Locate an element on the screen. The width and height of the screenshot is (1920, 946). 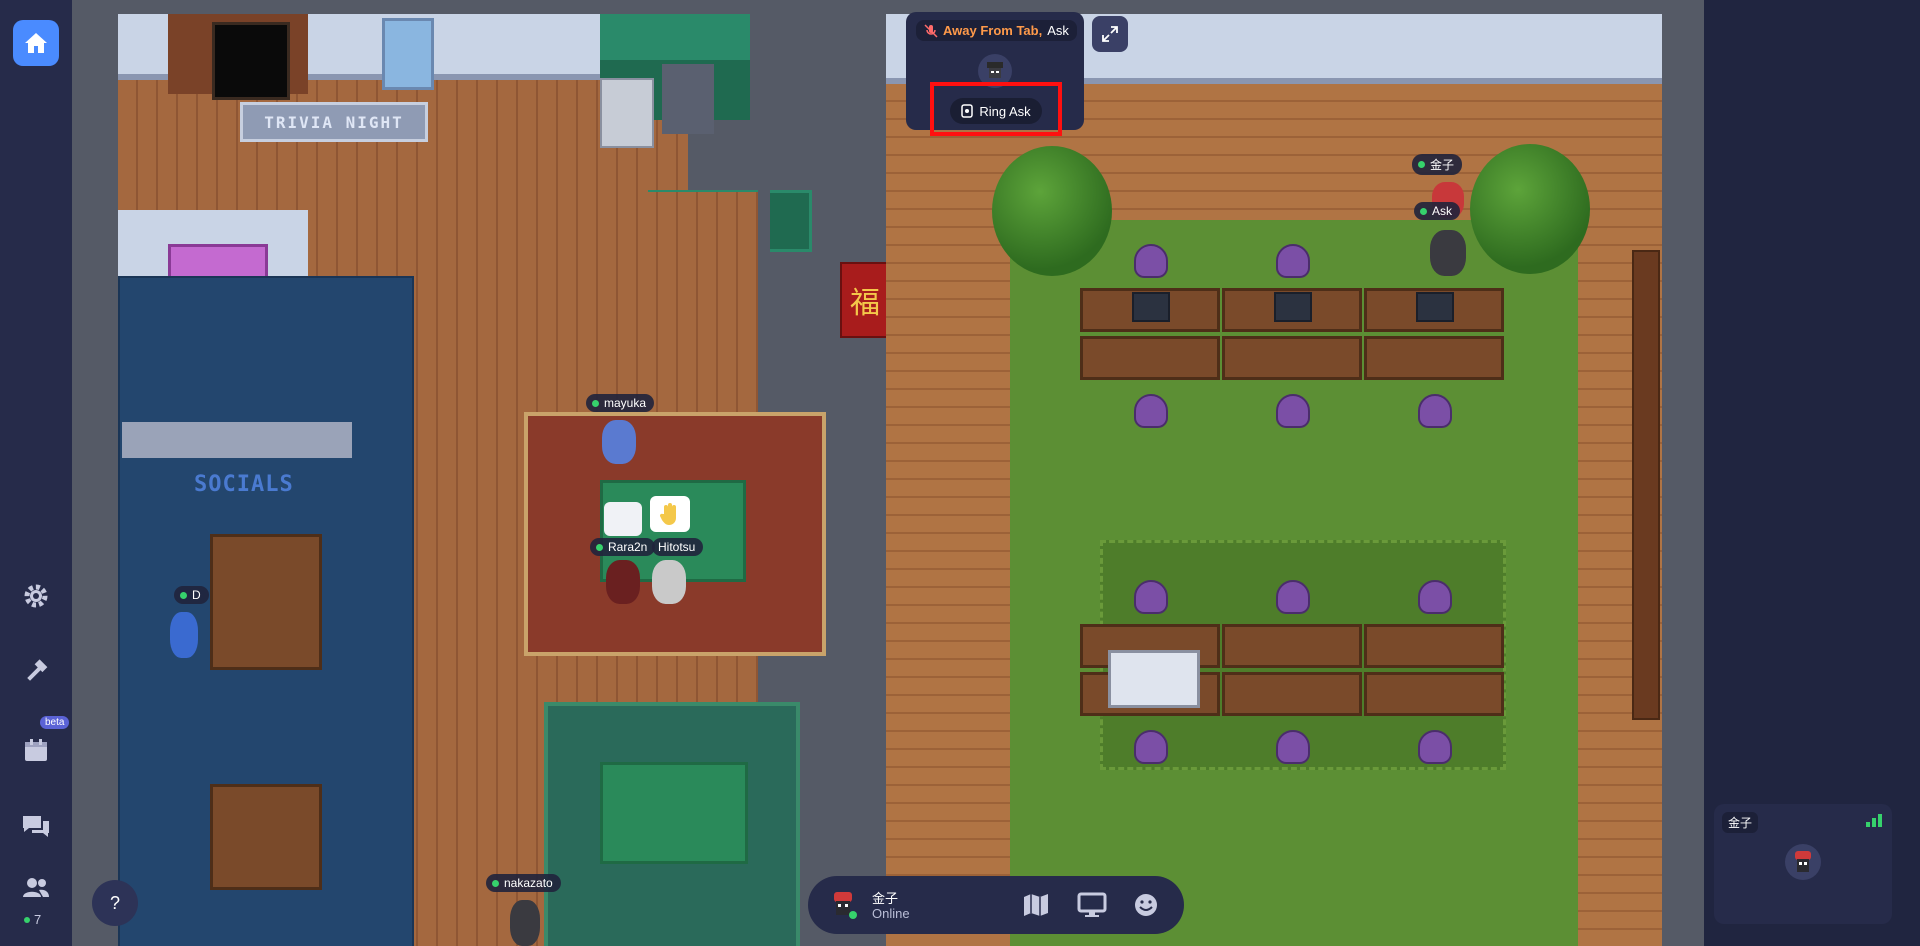
monitor-icon is located at coordinates (1092, 904).